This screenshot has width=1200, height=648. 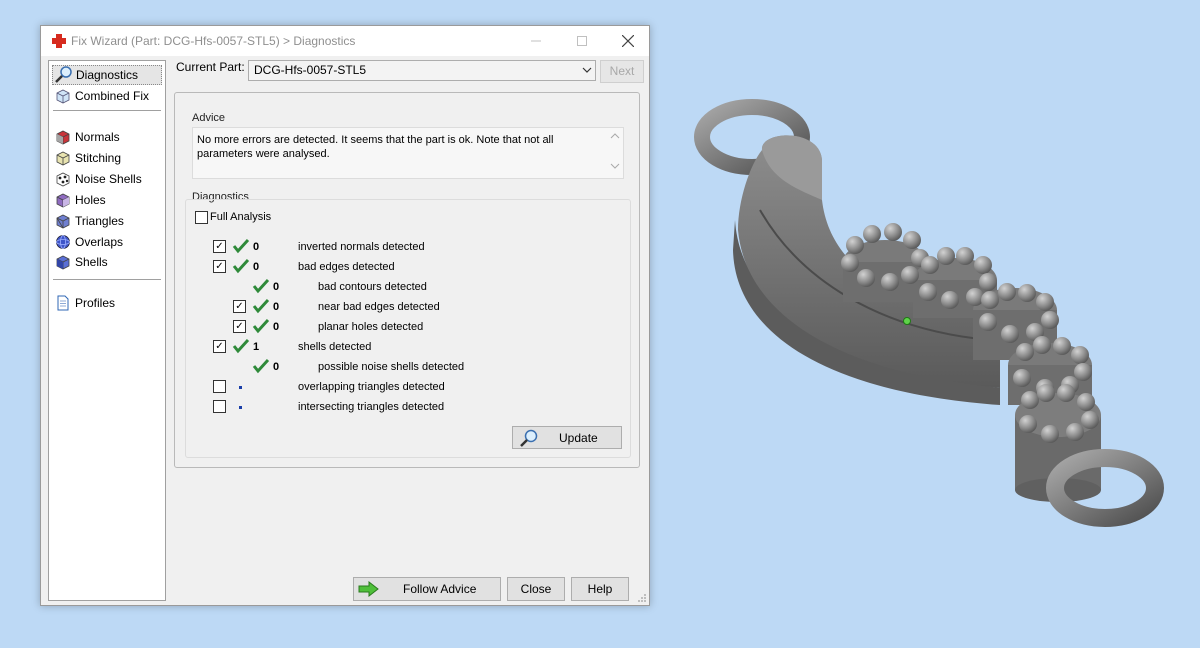 I want to click on maximize-button, so click(x=582, y=41).